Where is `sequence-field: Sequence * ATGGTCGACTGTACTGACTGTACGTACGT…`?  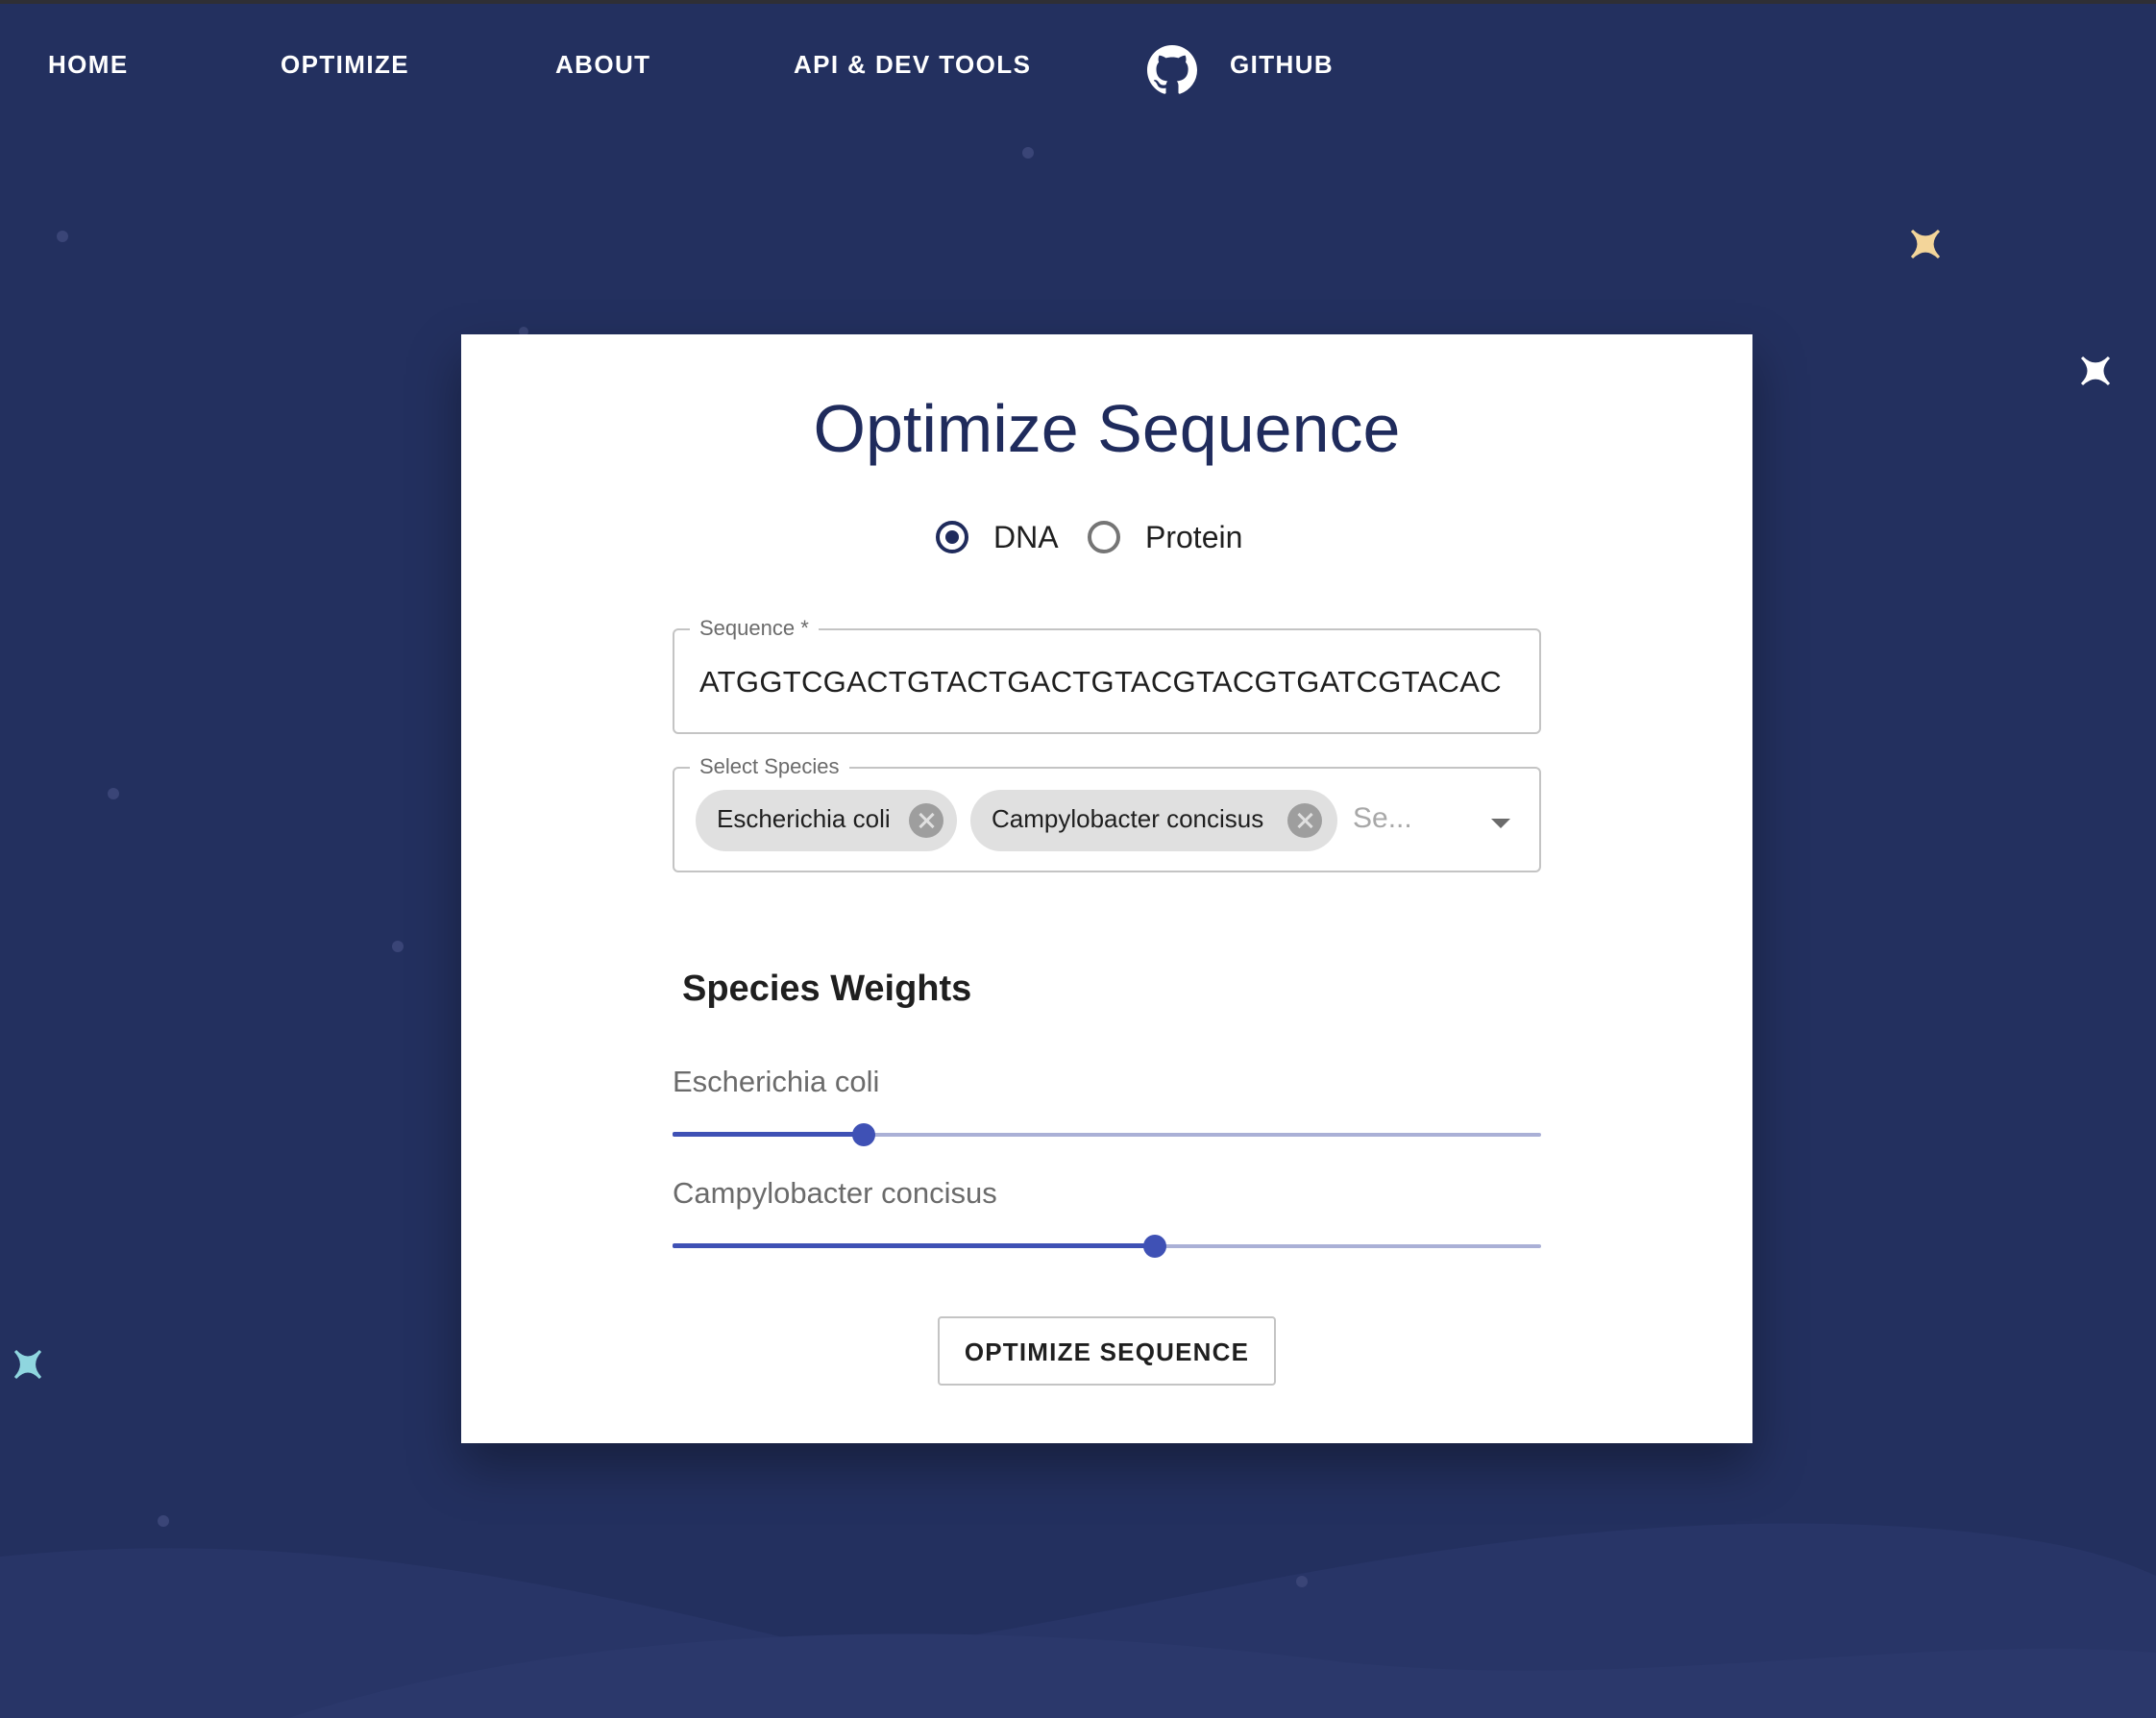 sequence-field: Sequence * ATGGTCGACTGTACTGACTGTACGTACGT… is located at coordinates (1107, 674).